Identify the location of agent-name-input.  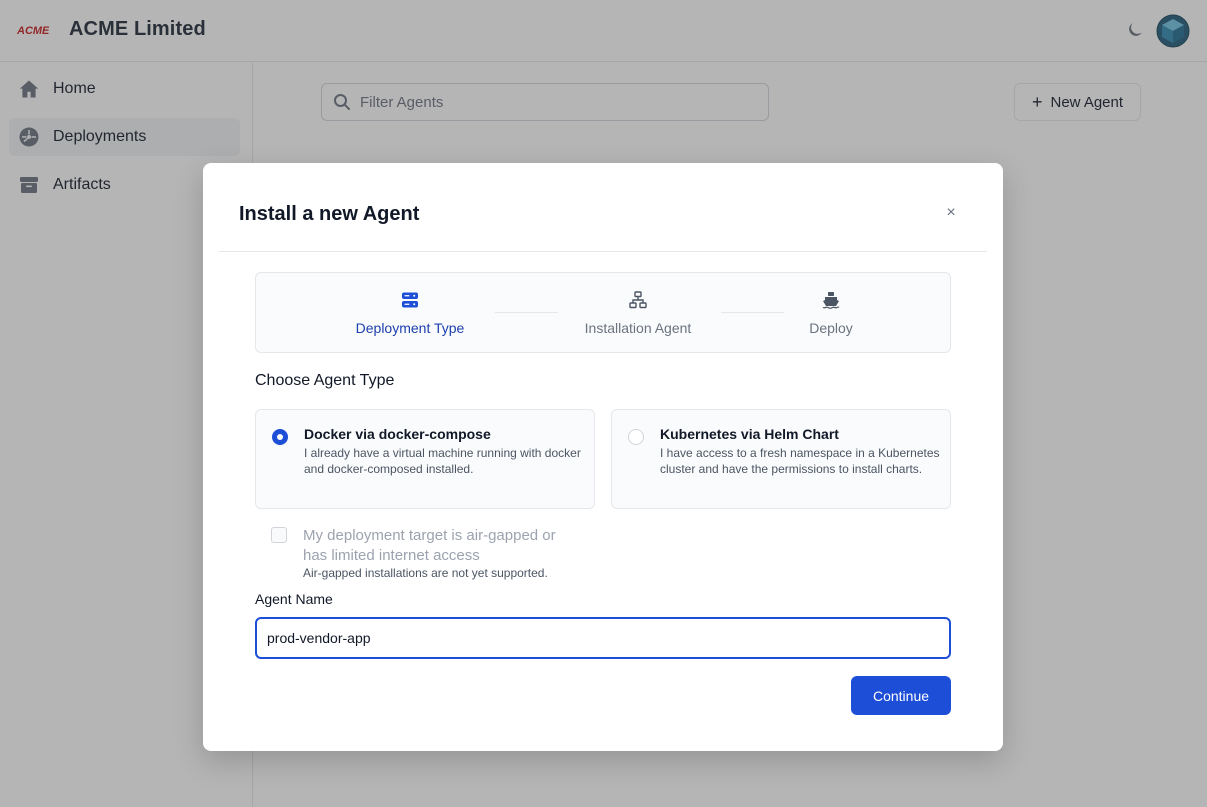
(603, 638).